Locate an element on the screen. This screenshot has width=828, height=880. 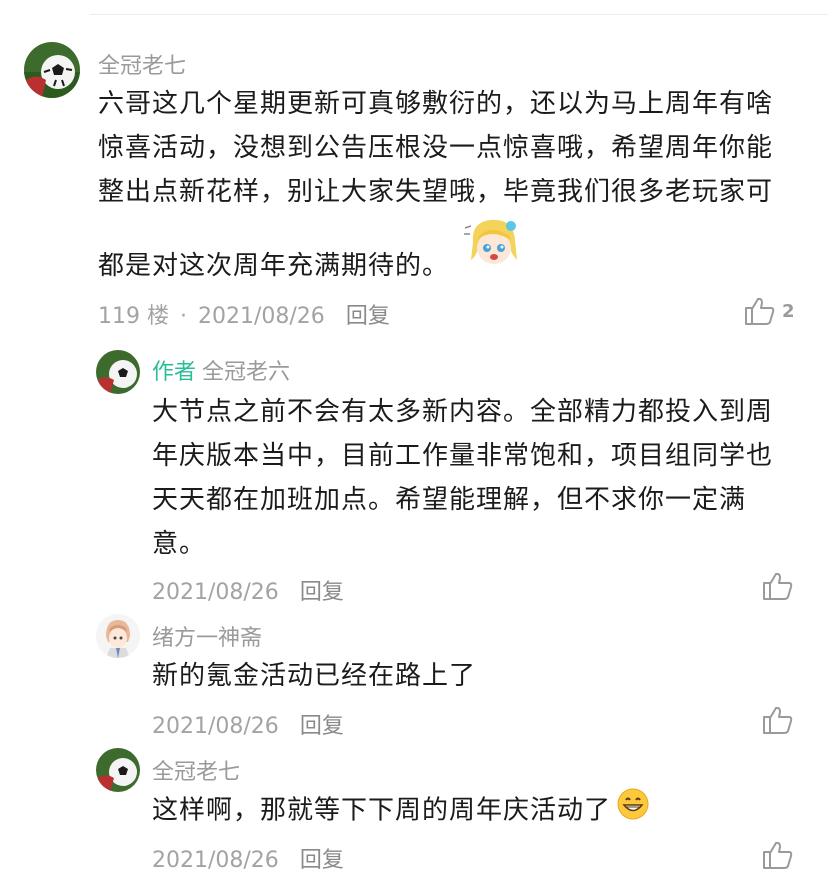
comment-meta: 119 楼 · 2021/08/26 回复 is located at coordinates (244, 314).